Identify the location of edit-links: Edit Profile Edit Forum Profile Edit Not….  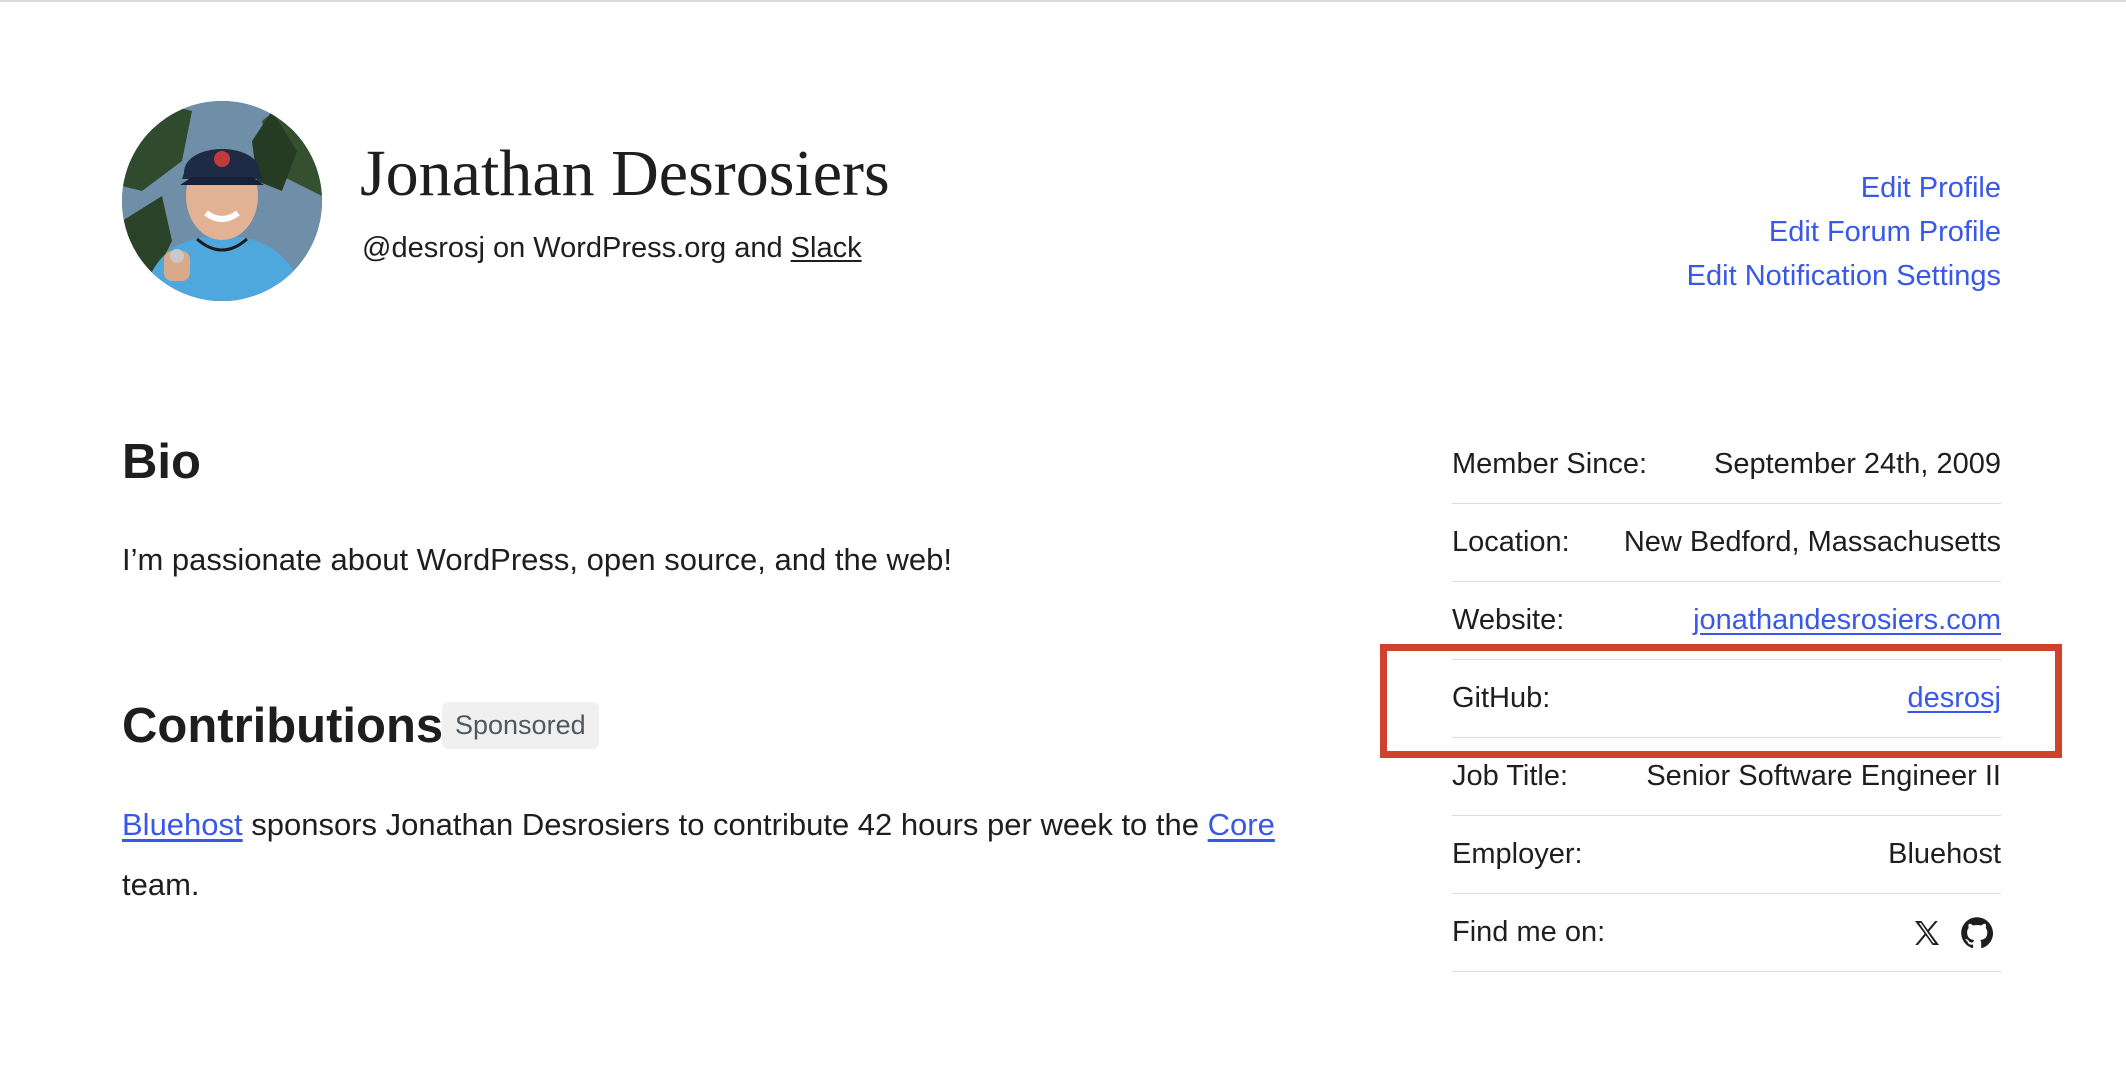
(1844, 232).